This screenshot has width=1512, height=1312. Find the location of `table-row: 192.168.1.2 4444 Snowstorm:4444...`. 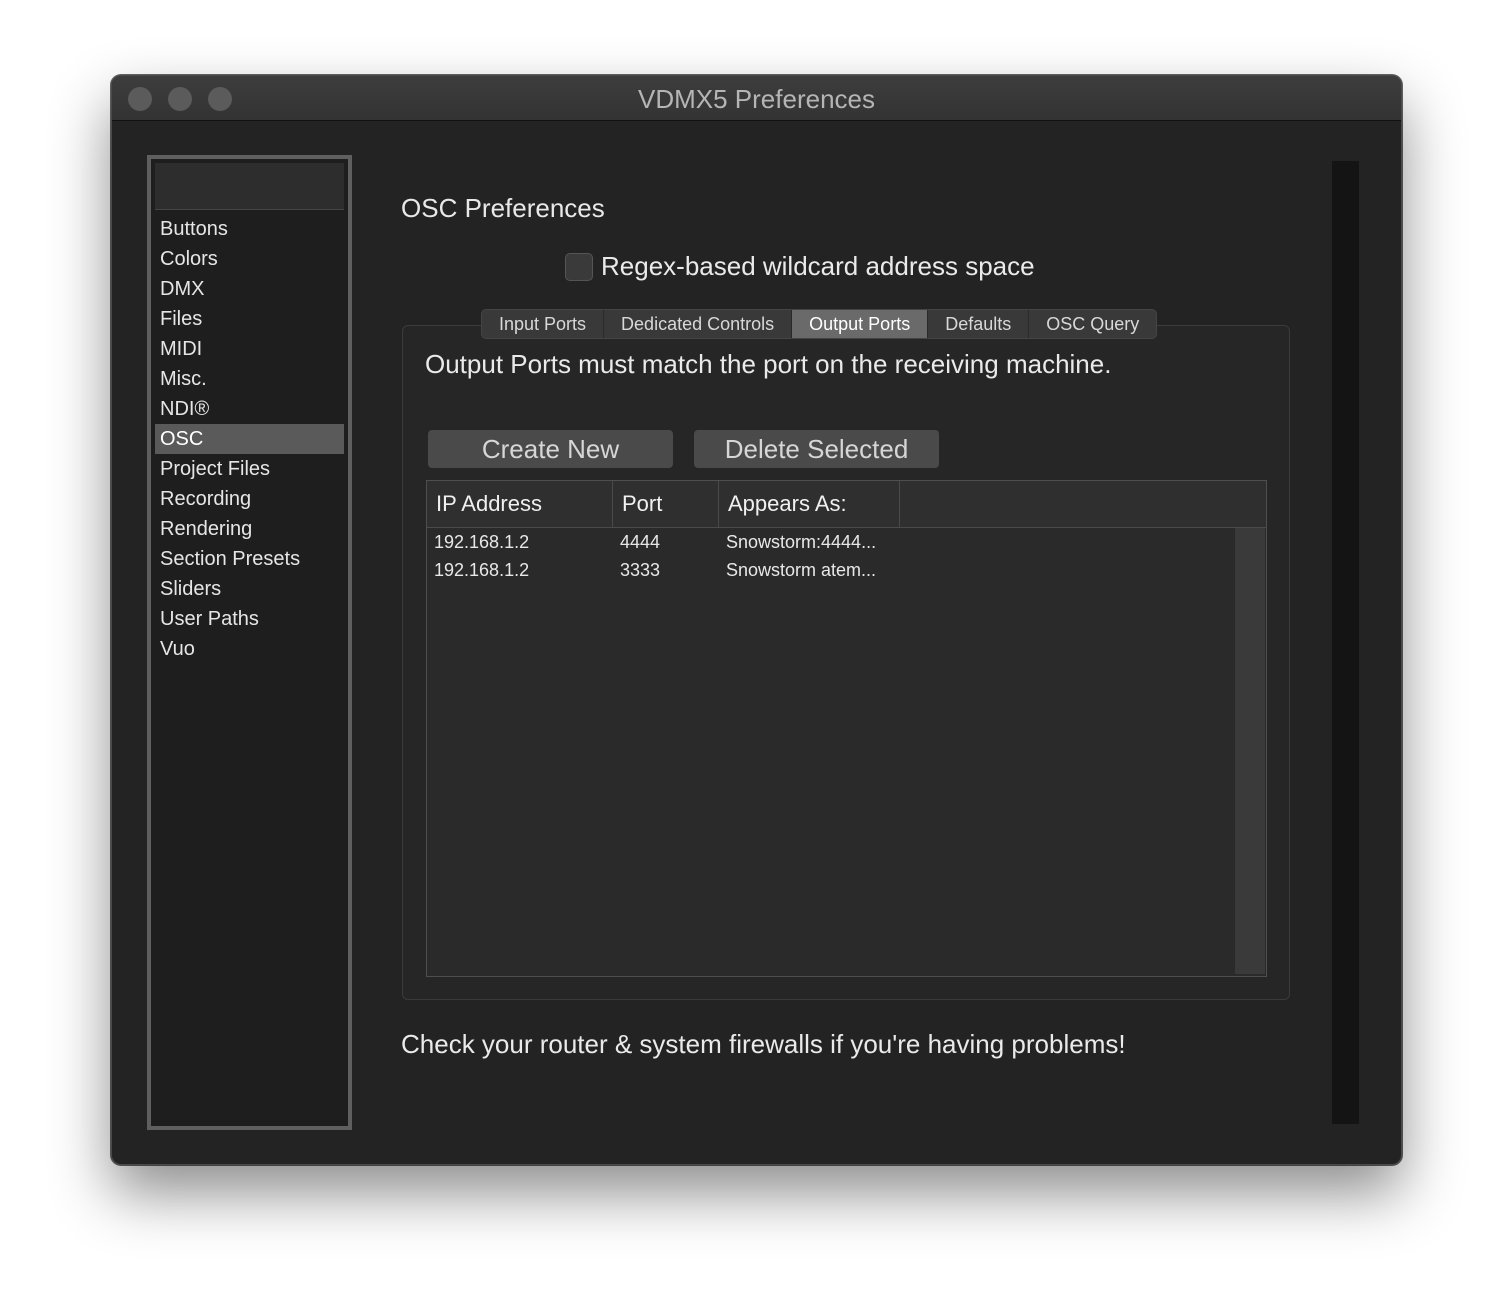

table-row: 192.168.1.2 4444 Snowstorm:4444... is located at coordinates (830, 542).